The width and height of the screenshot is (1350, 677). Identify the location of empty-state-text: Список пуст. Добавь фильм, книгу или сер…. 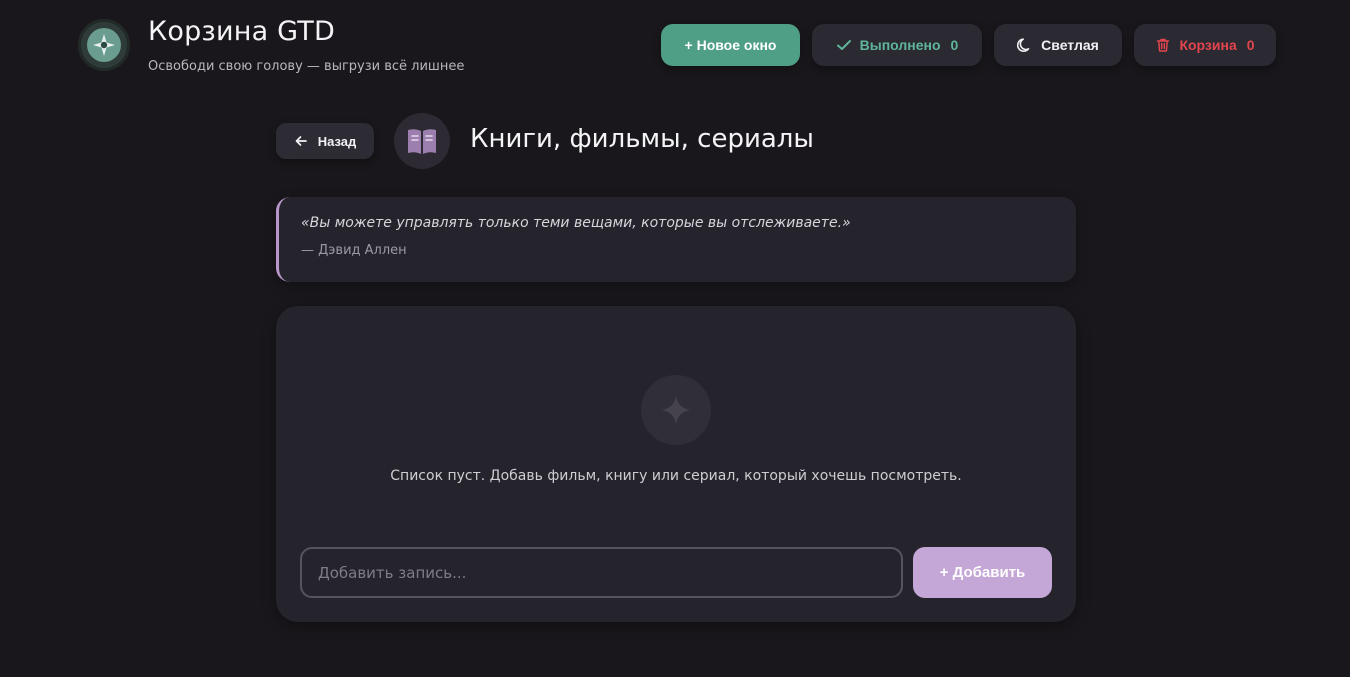
(676, 476).